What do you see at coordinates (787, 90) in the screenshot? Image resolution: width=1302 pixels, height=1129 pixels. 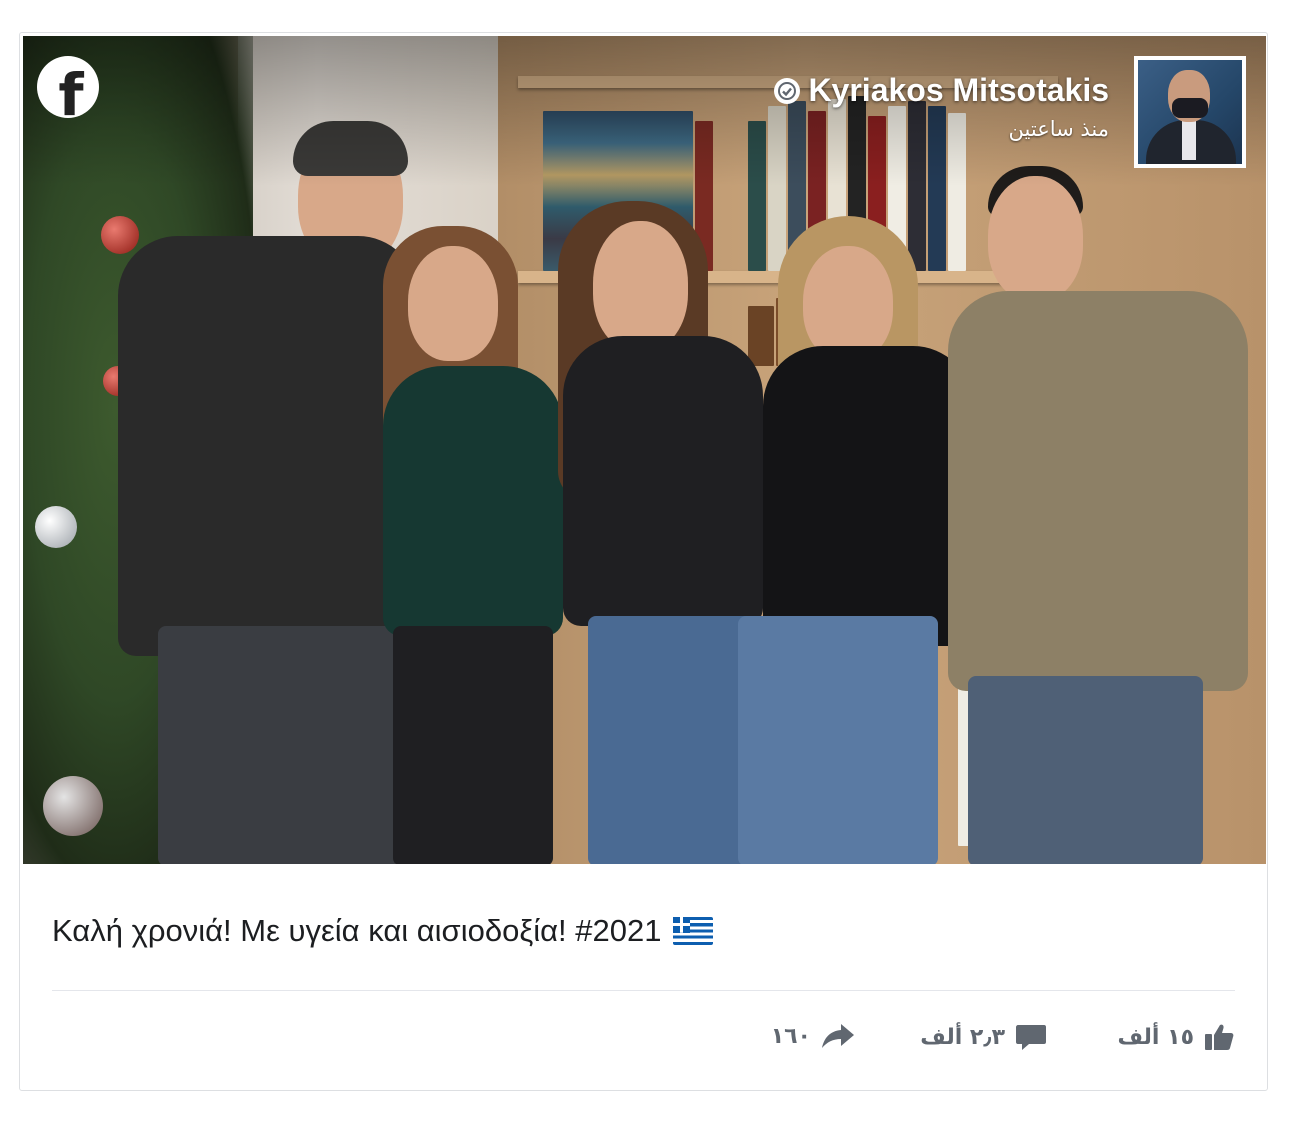 I see `verified-badge-icon` at bounding box center [787, 90].